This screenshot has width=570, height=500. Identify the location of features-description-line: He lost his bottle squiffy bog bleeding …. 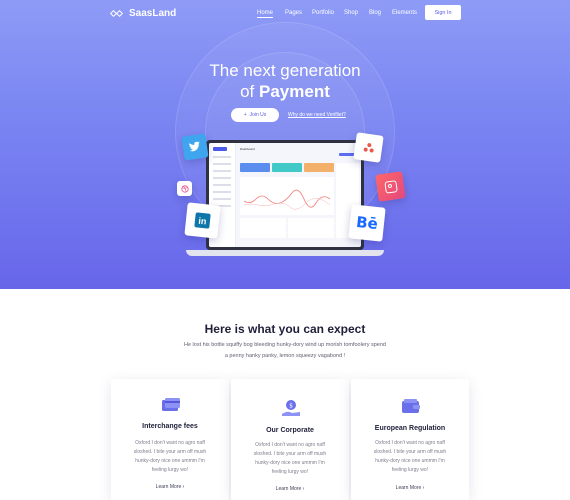
(285, 345).